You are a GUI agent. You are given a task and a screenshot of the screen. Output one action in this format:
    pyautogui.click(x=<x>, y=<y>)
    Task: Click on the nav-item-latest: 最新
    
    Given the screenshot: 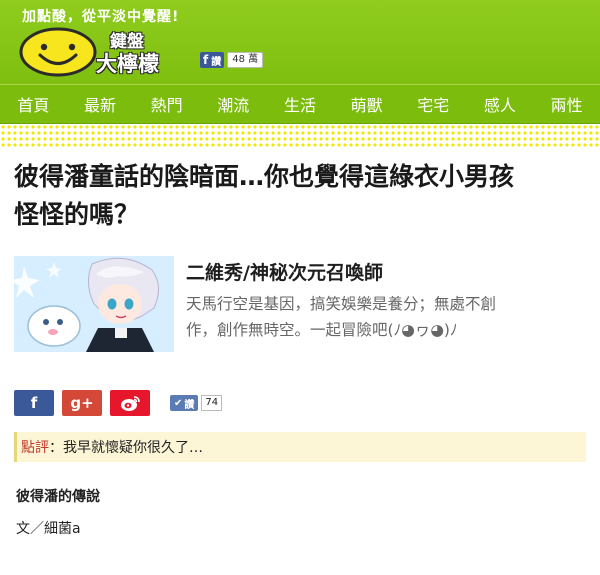 What is the action you would take?
    pyautogui.click(x=100, y=104)
    